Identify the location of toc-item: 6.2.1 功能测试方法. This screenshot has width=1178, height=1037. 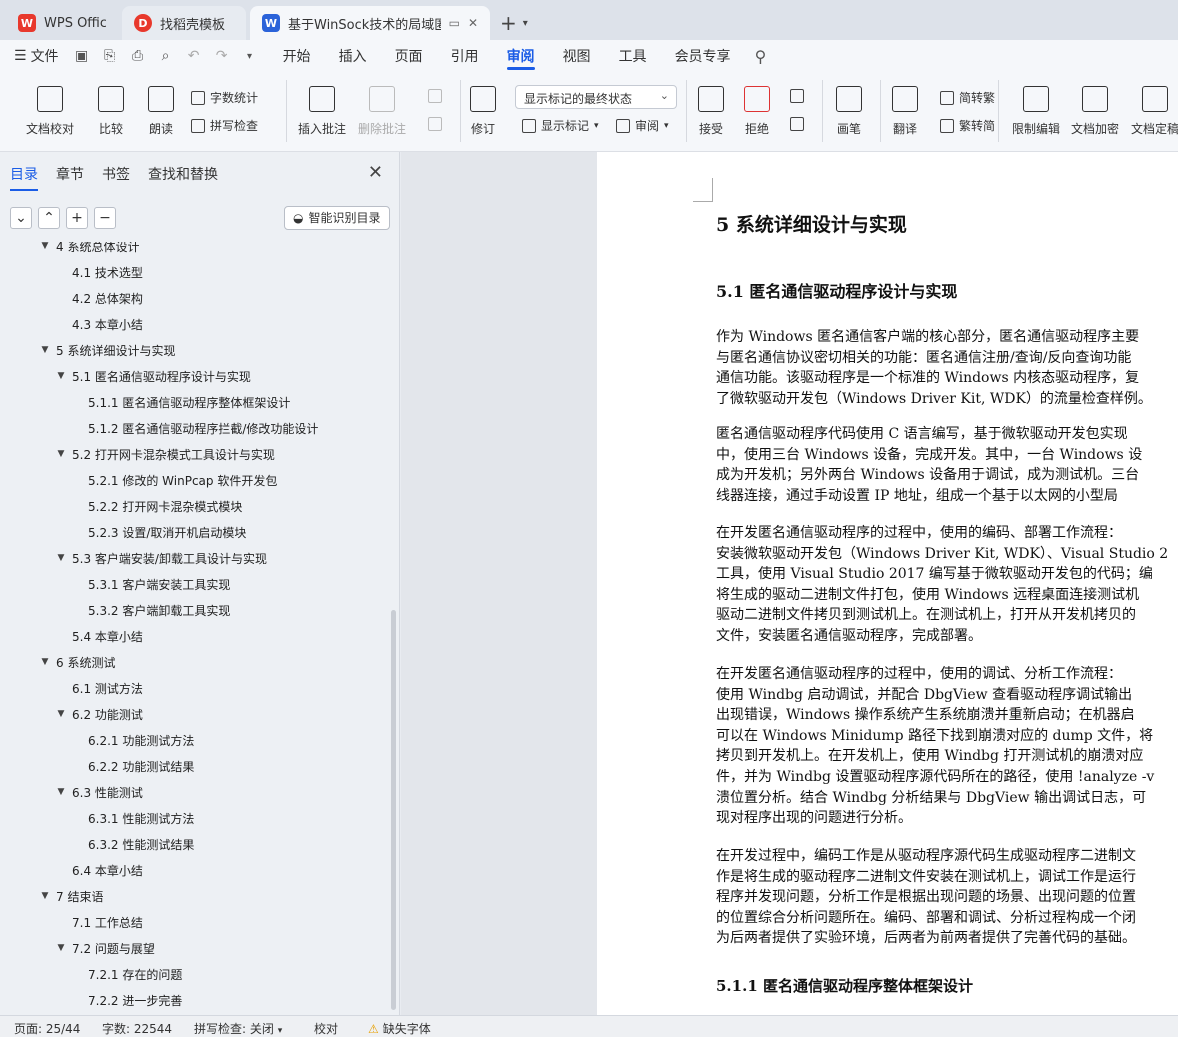
(132, 740).